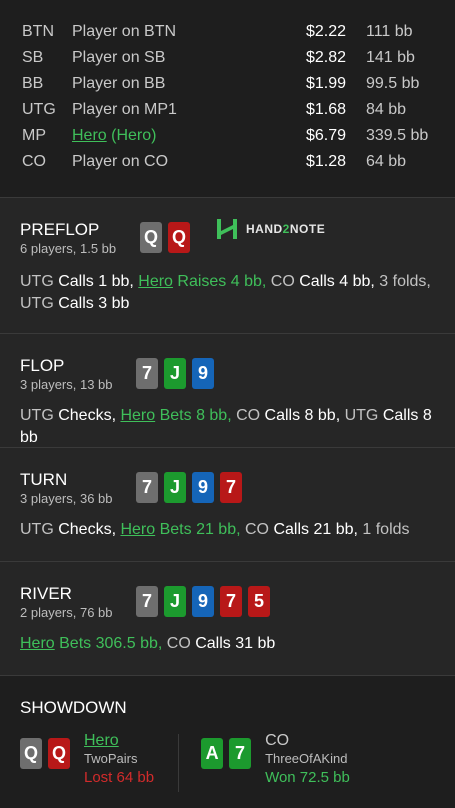 The width and height of the screenshot is (455, 808). I want to click on player-row-hero: MP Hero (Hero) $6.79 339.5 bb, so click(227, 136).